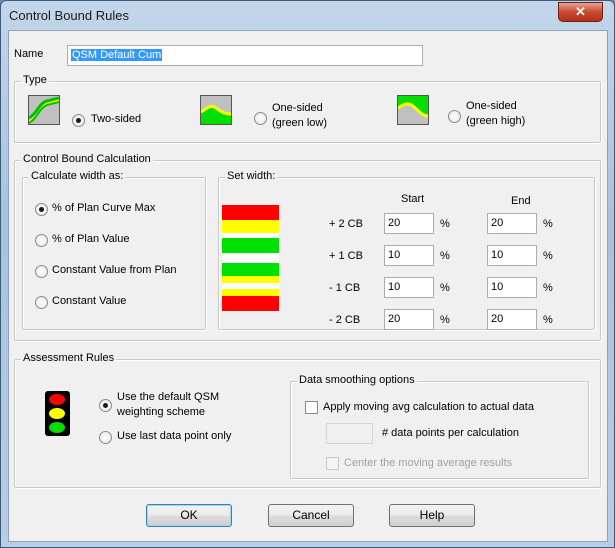 This screenshot has height=548, width=615. I want to click on name-input: QSM Default Cum, so click(245, 55).